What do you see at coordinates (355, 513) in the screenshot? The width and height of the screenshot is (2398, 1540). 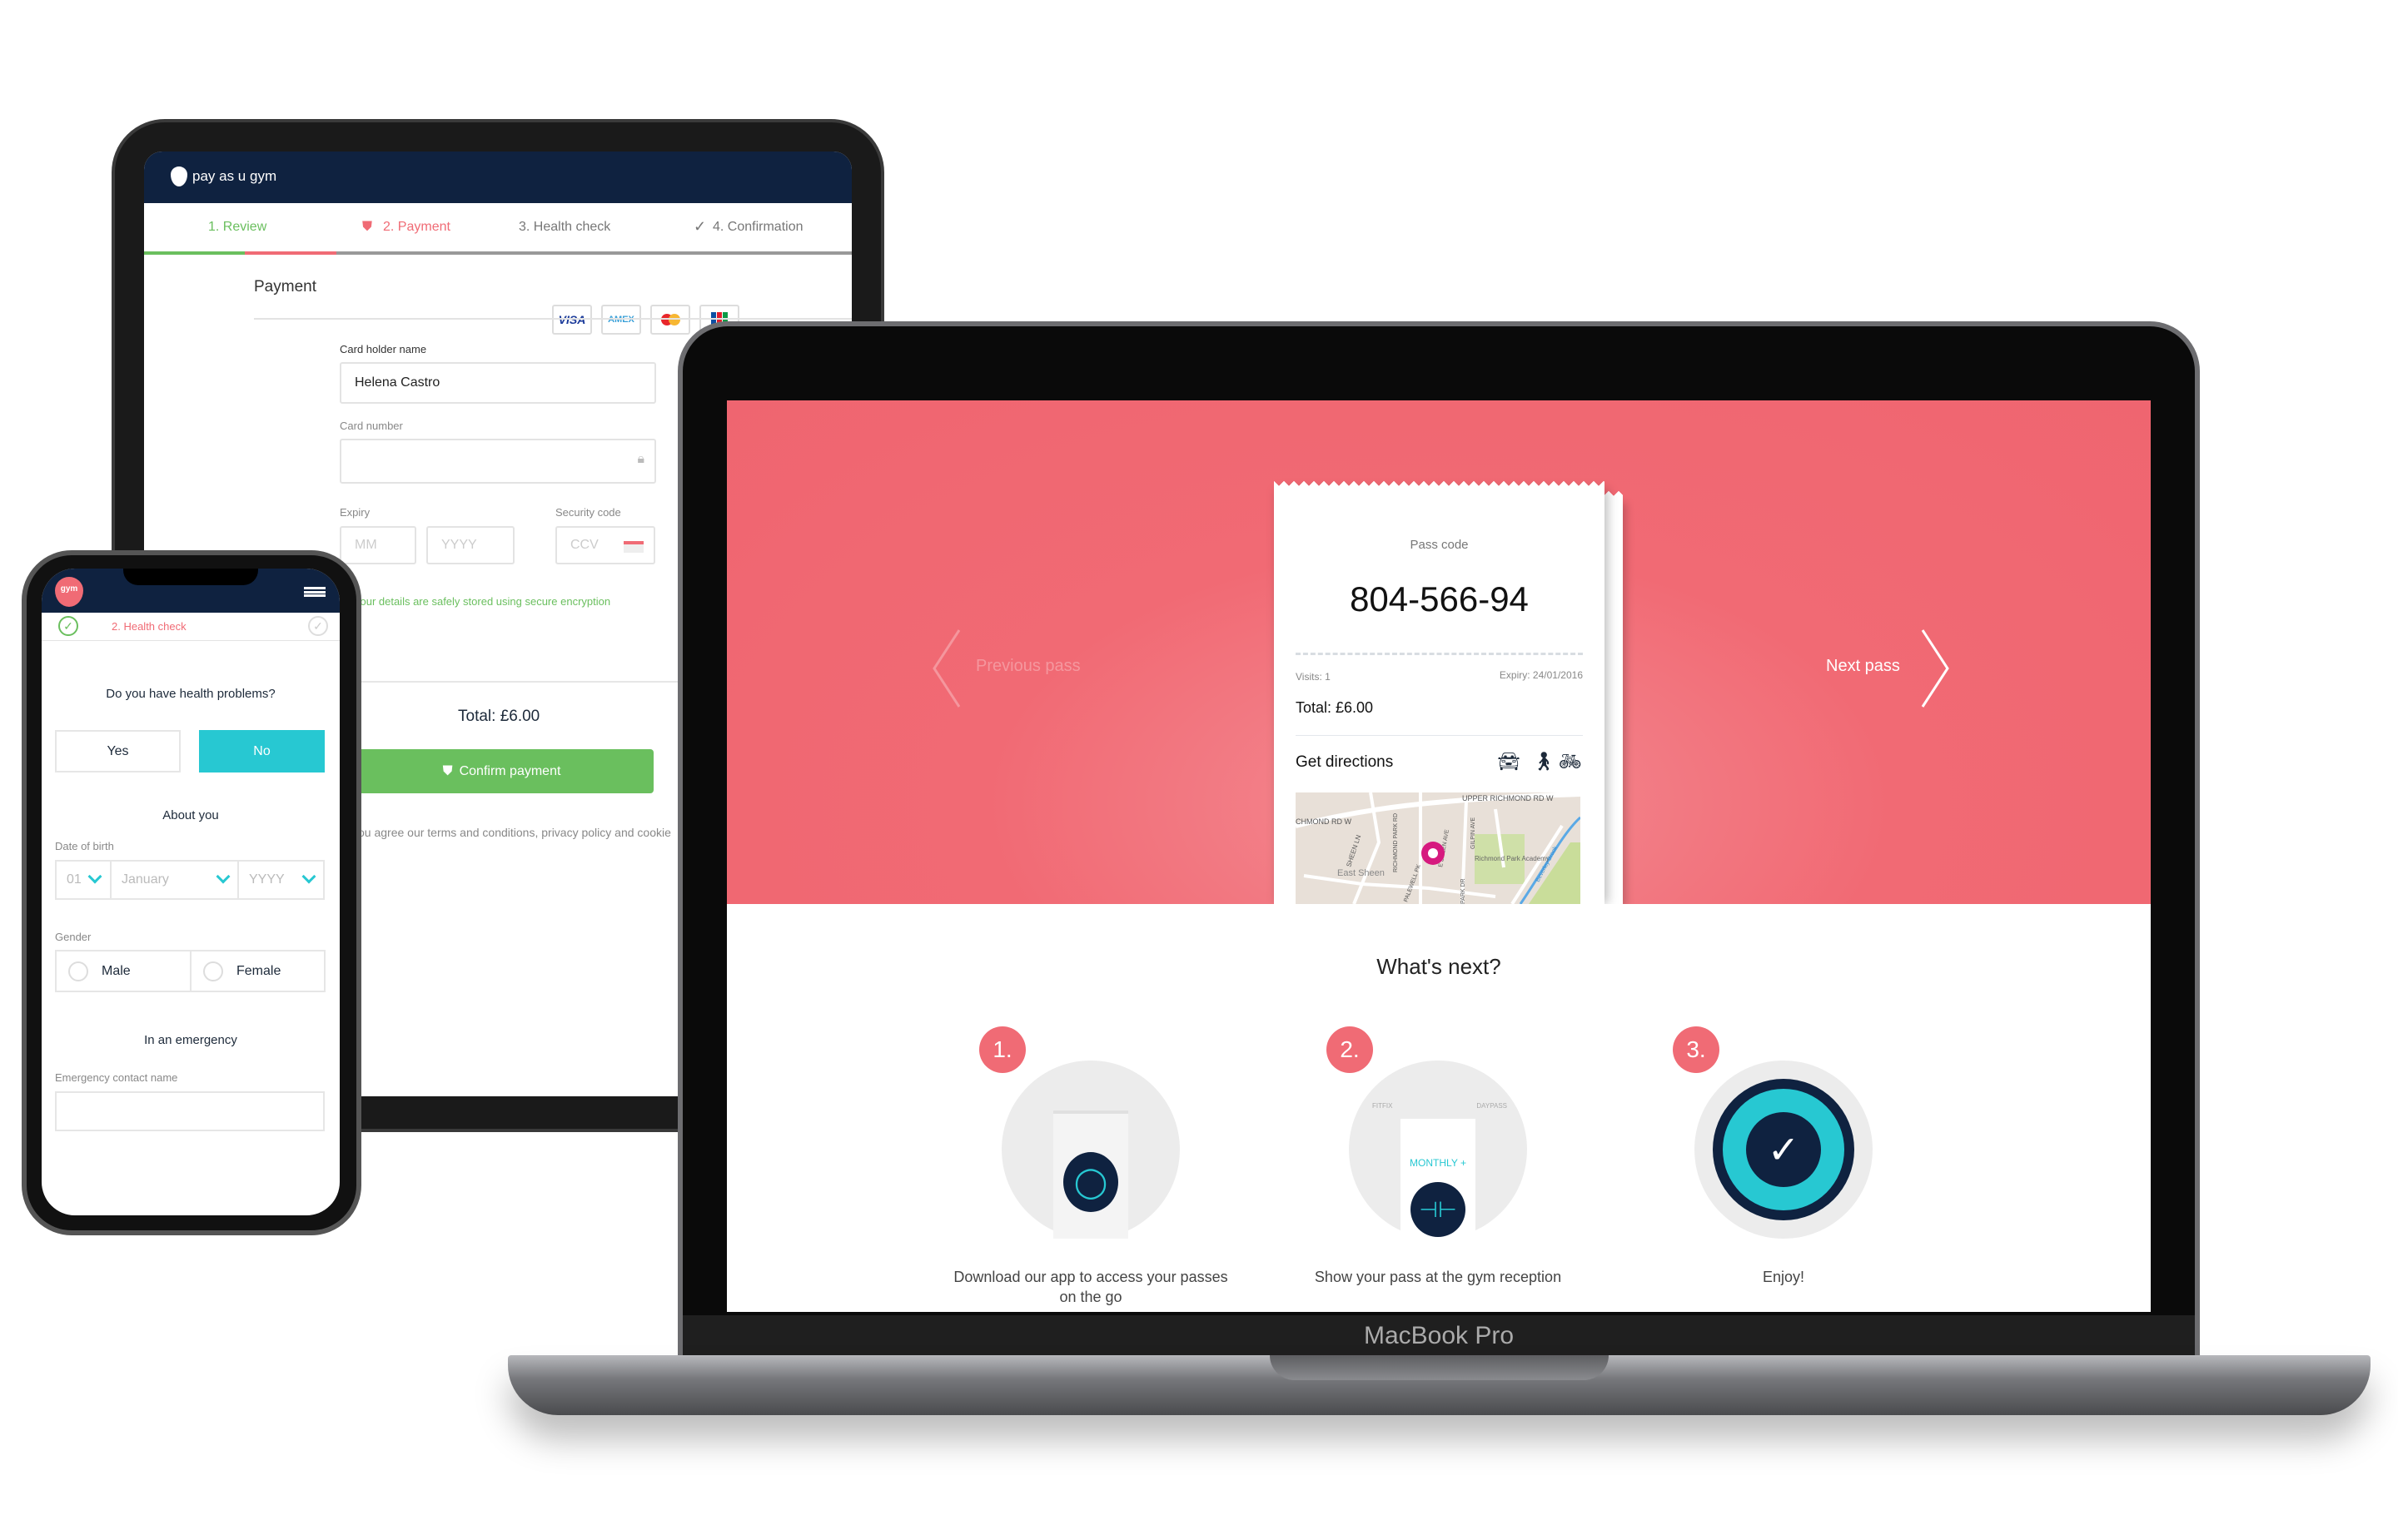 I see `expiry-label: Expiry` at bounding box center [355, 513].